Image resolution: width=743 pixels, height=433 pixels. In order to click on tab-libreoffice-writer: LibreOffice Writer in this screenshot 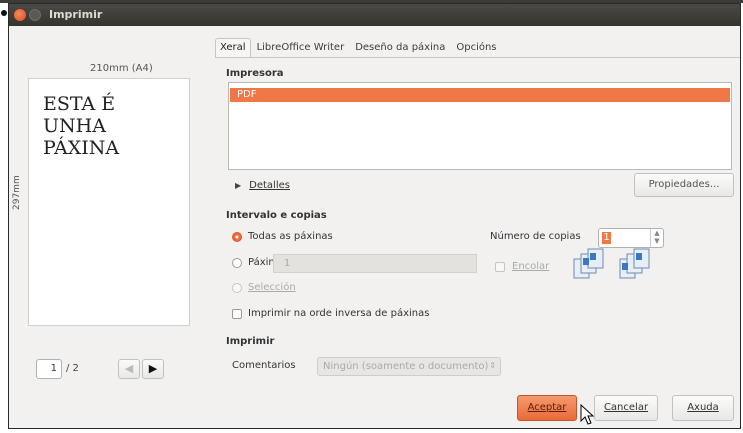, I will do `click(301, 48)`.